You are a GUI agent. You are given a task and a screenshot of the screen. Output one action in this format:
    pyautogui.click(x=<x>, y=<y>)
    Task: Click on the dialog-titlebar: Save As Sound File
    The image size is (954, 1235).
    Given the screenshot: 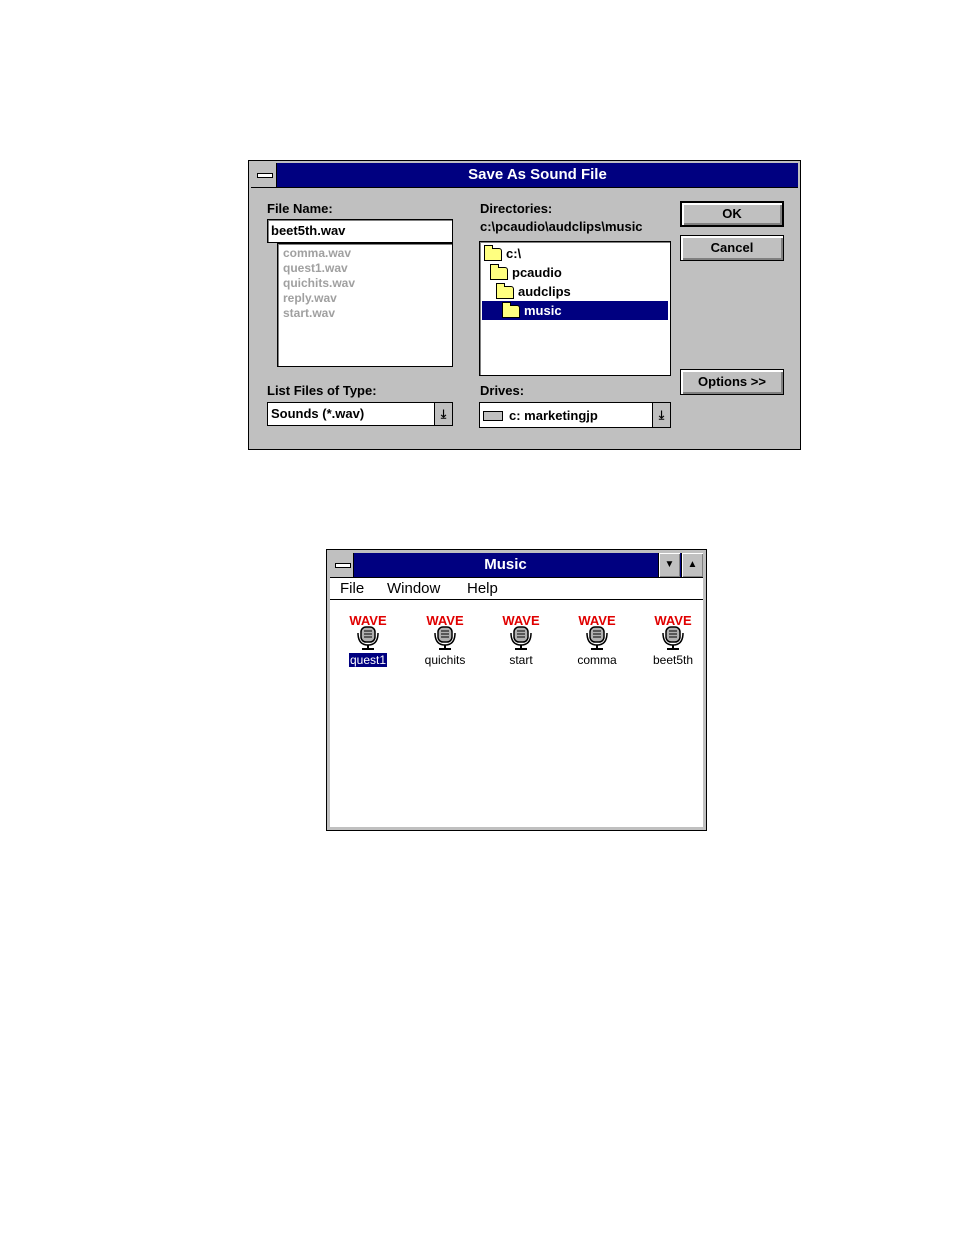 What is the action you would take?
    pyautogui.click(x=524, y=175)
    